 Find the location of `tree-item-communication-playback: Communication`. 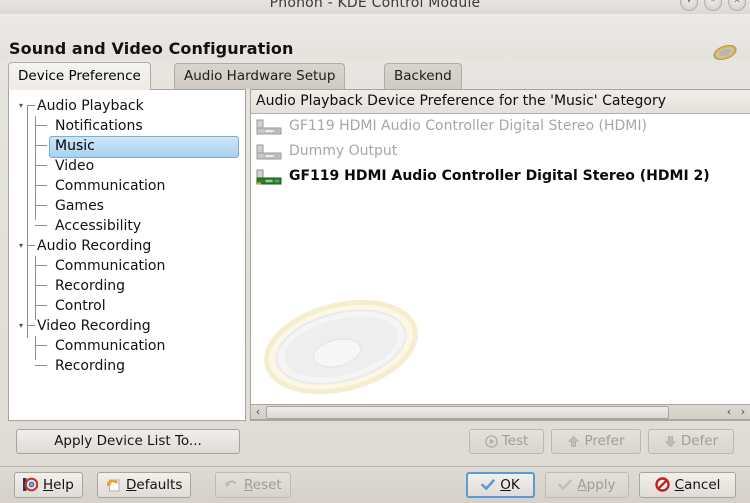

tree-item-communication-playback: Communication is located at coordinates (127, 186).